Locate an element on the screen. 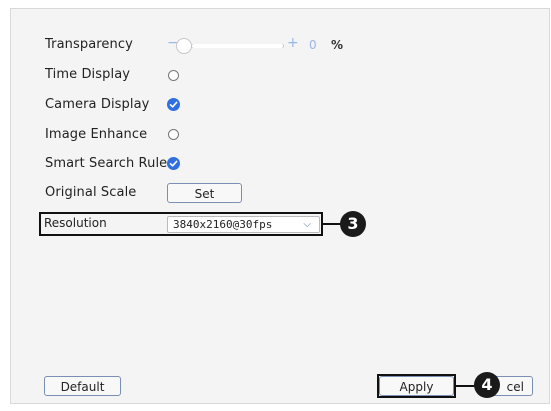  resolution-selected-value: 3840x2160@30fps is located at coordinates (223, 224).